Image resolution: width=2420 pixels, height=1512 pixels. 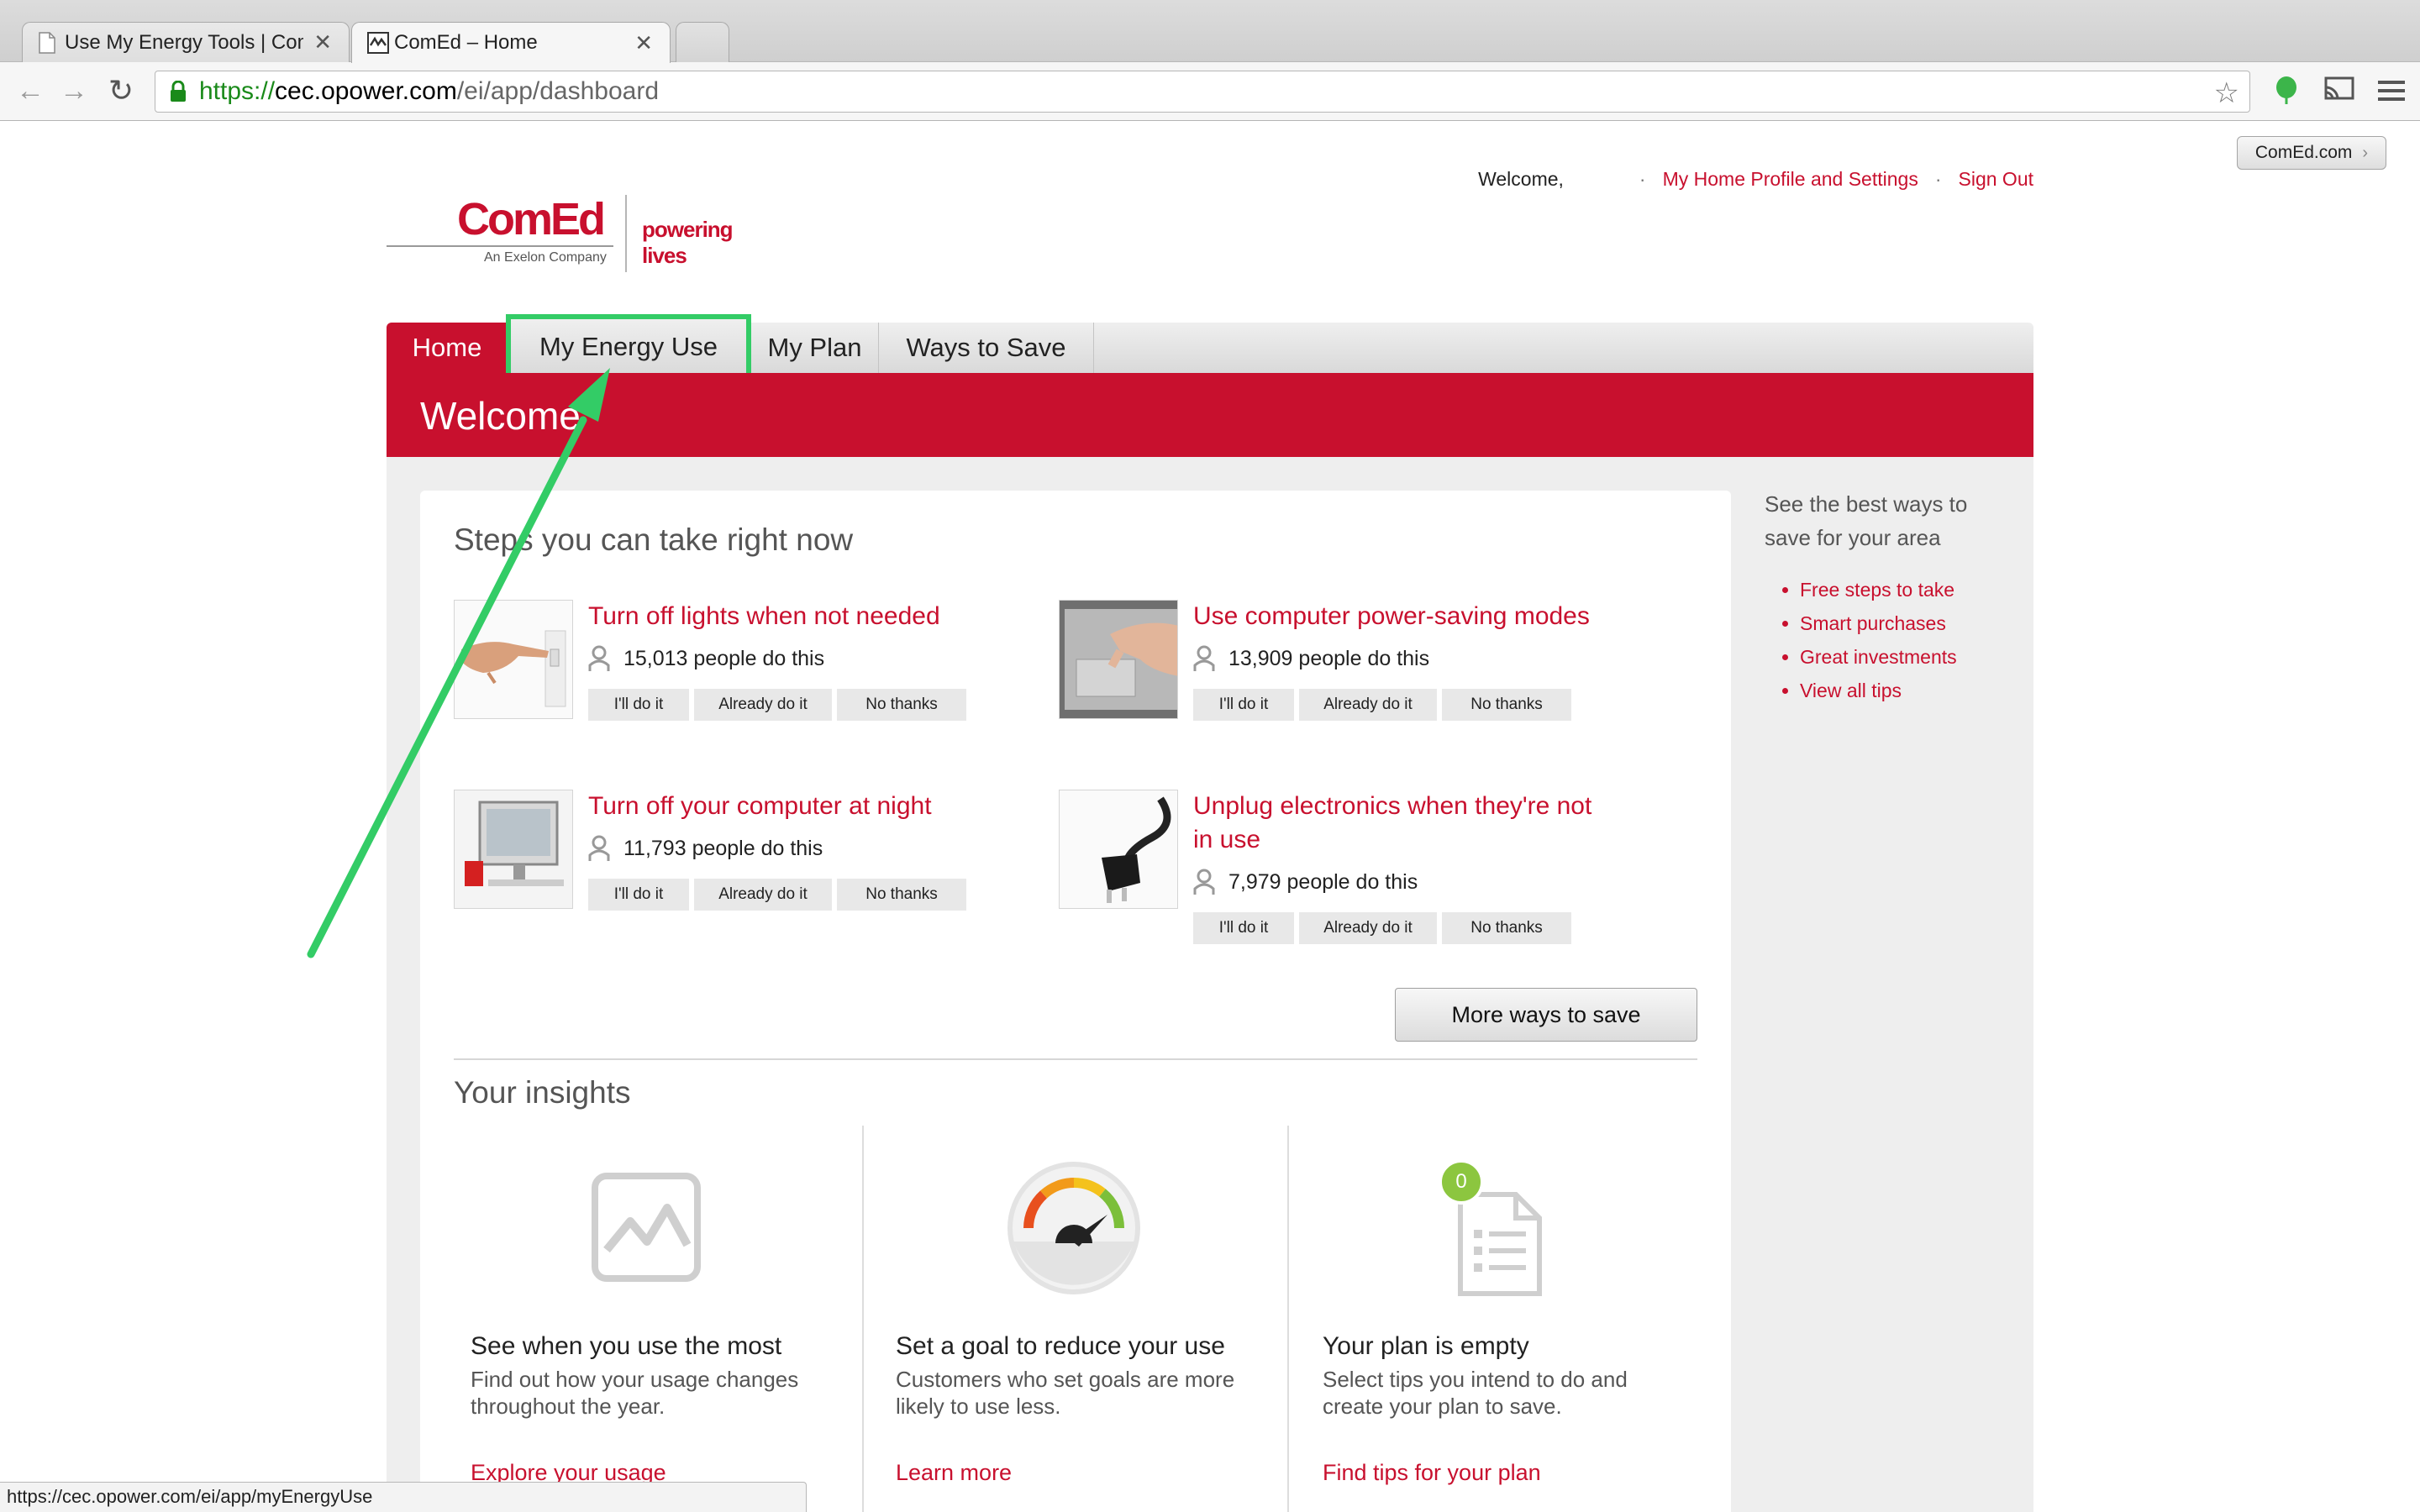 What do you see at coordinates (1521, 179) in the screenshot?
I see `welcome-text: Welcome,` at bounding box center [1521, 179].